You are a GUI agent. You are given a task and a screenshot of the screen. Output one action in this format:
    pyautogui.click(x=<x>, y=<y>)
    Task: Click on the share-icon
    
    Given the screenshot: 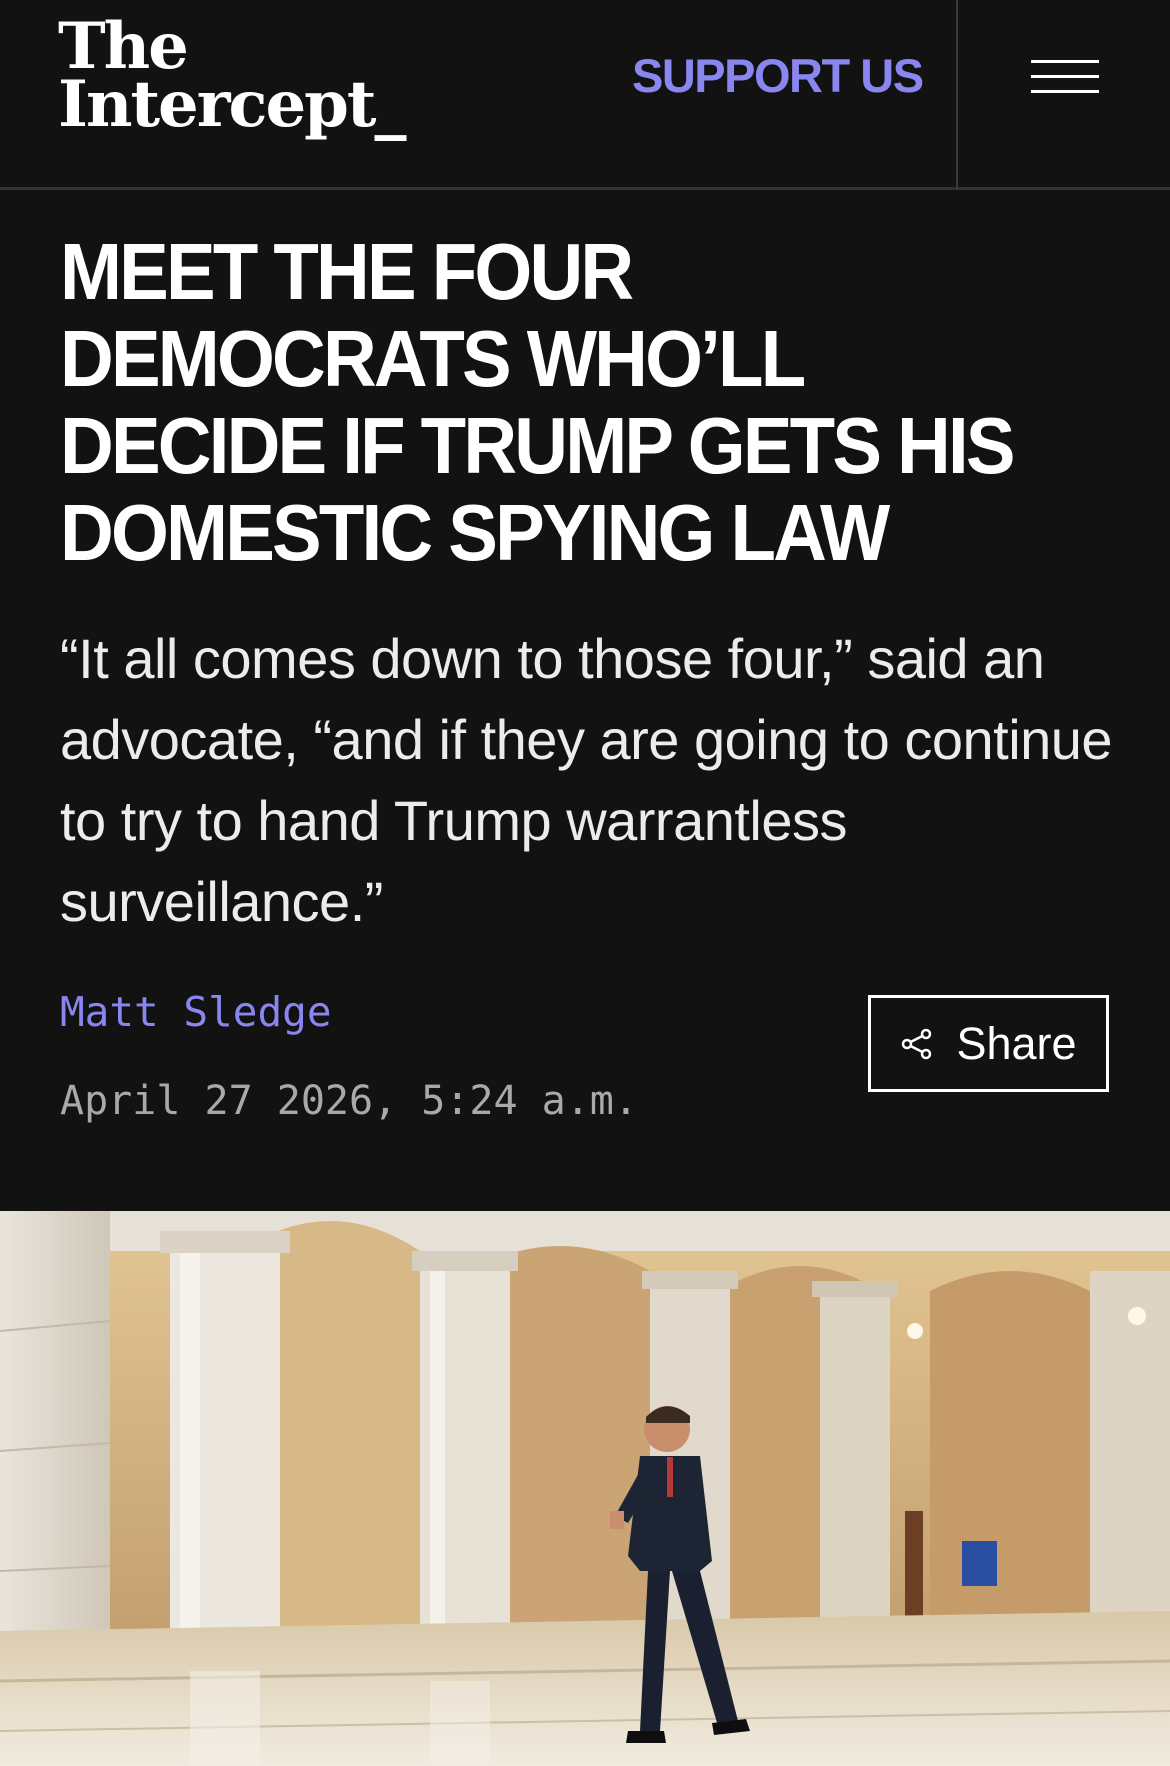 What is the action you would take?
    pyautogui.click(x=917, y=1043)
    